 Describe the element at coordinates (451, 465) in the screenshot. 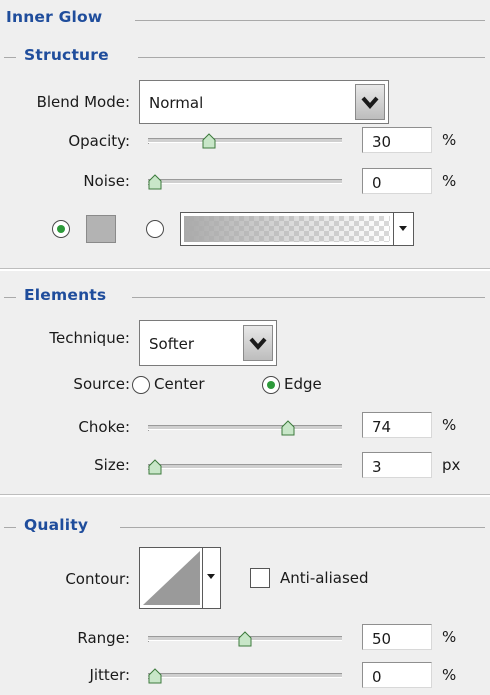

I see `size-unit: px` at that location.